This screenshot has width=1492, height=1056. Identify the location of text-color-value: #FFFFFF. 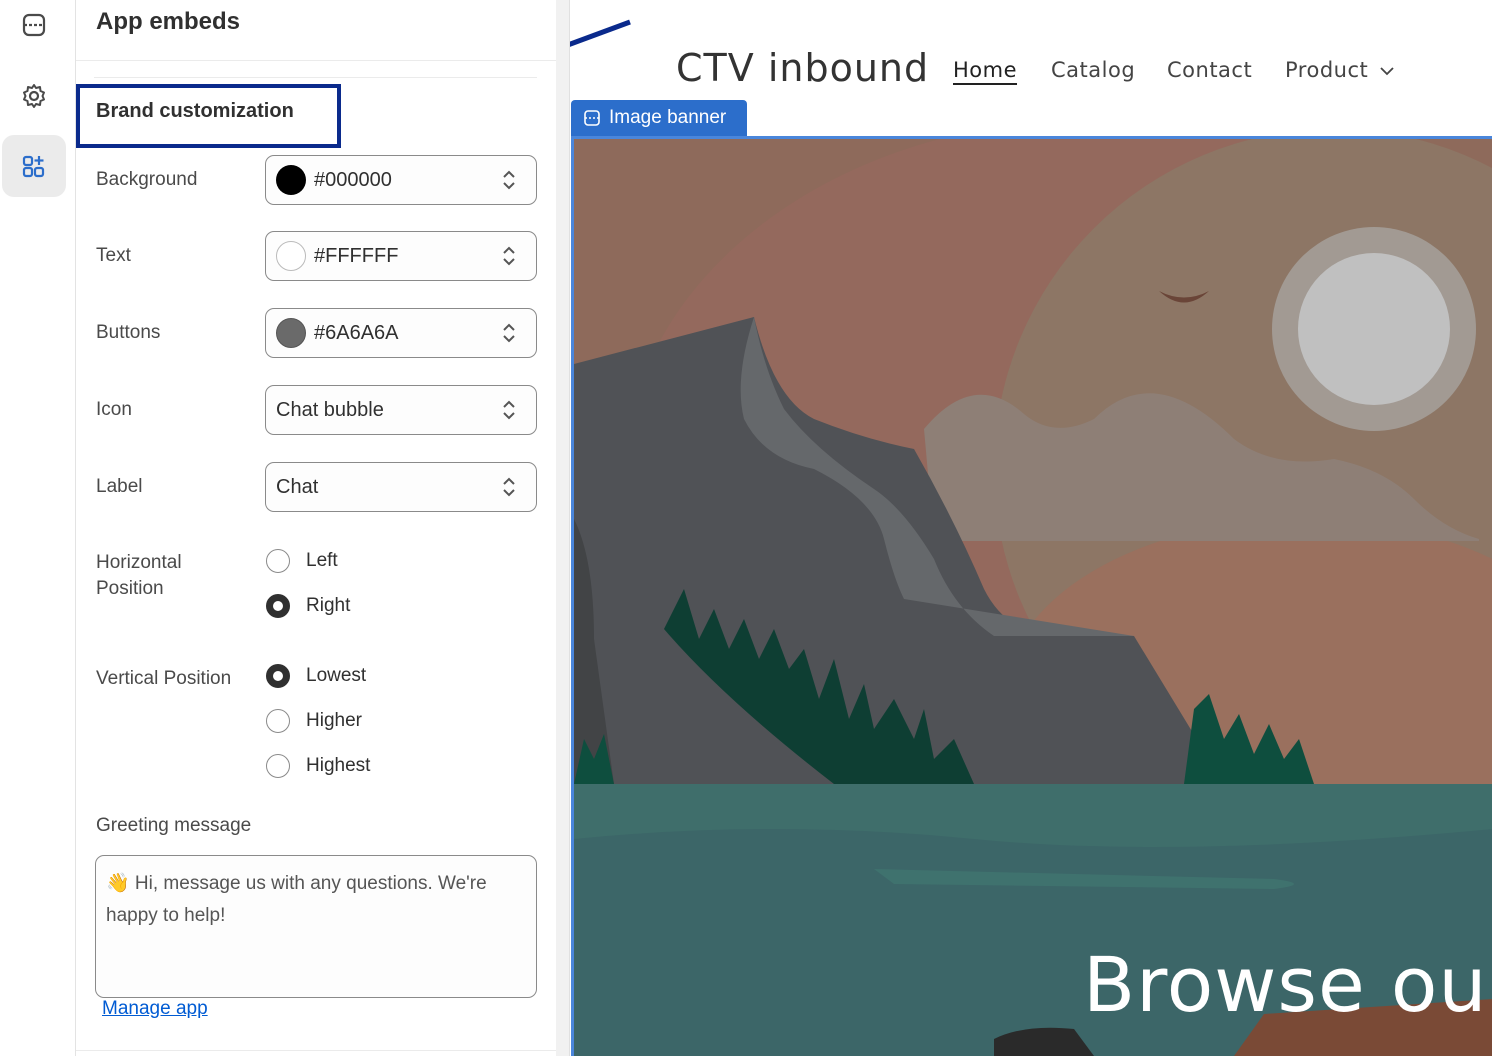
(356, 255).